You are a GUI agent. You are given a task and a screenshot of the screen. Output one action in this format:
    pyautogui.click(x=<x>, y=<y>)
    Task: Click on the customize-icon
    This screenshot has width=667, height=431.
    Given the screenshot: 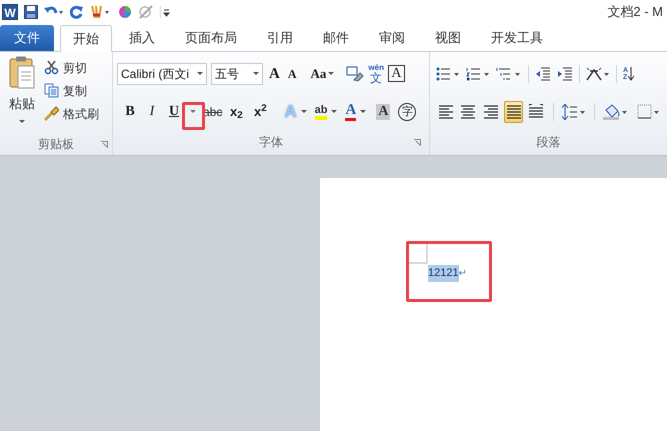 What is the action you would take?
    pyautogui.click(x=165, y=12)
    